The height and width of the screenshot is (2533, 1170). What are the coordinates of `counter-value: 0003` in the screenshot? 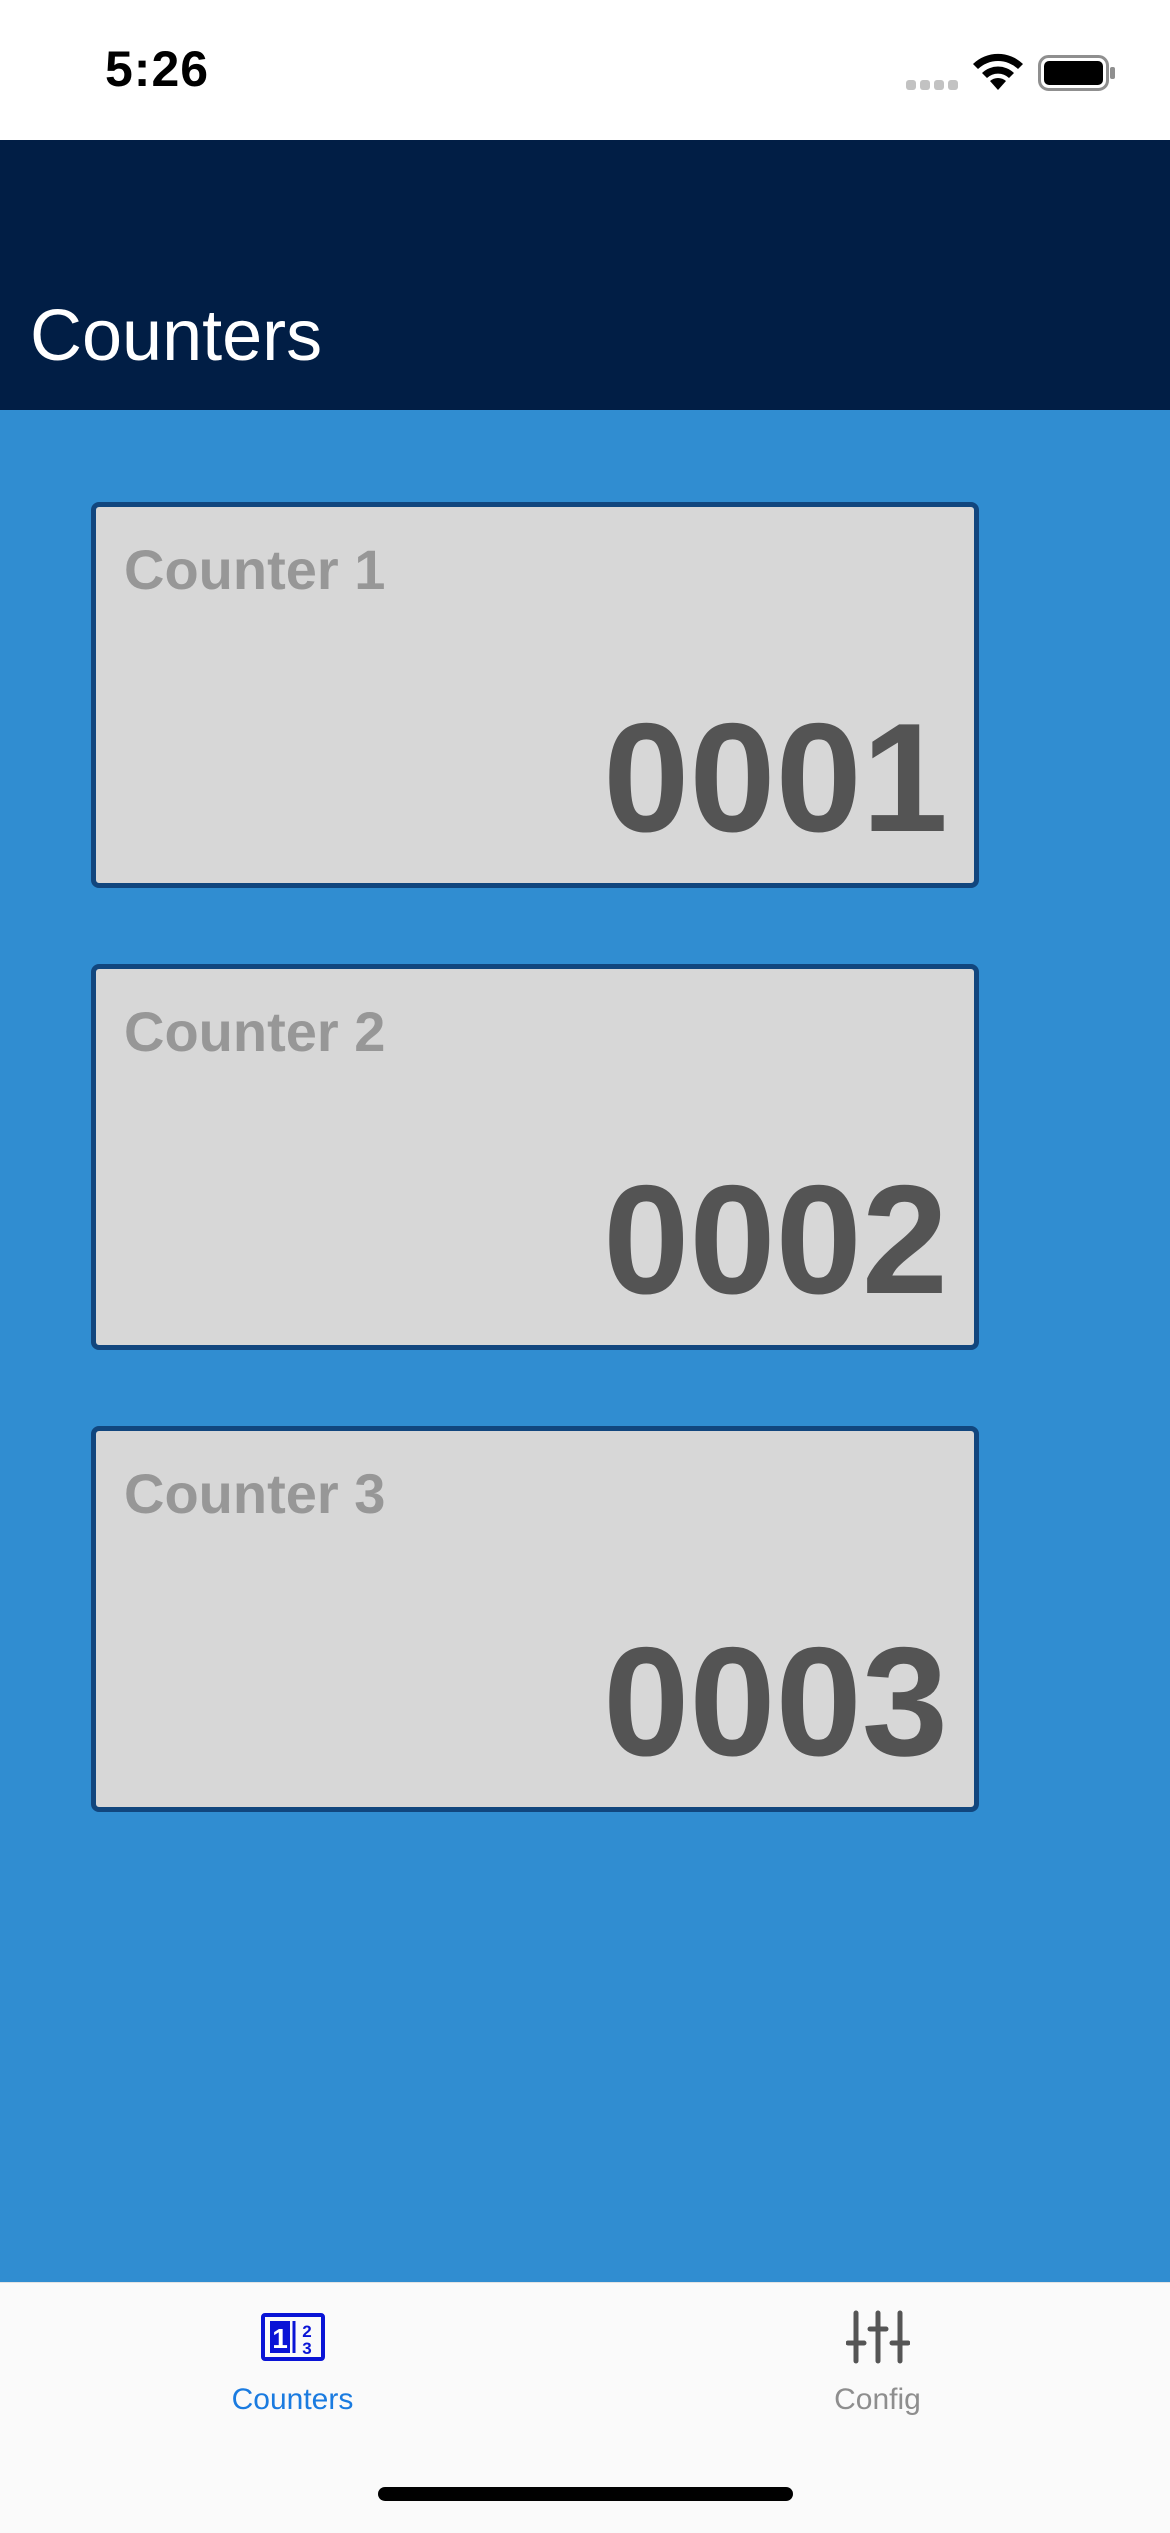 It's located at (775, 1701).